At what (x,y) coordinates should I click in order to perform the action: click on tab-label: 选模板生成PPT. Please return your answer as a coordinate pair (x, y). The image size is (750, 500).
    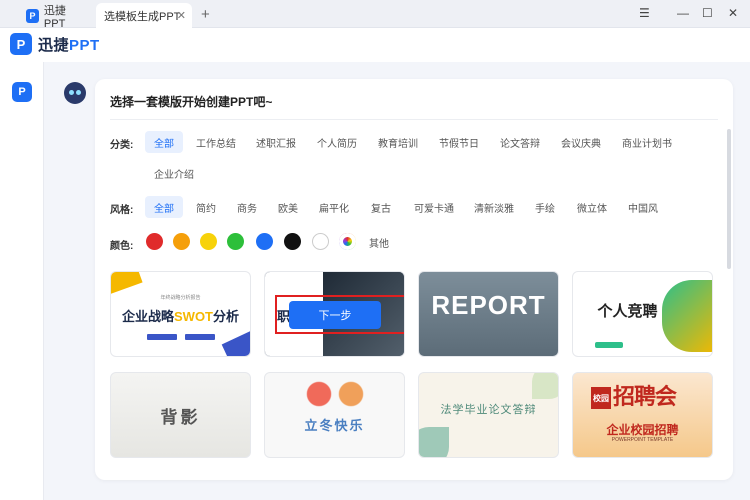
    Looking at the image, I should click on (142, 16).